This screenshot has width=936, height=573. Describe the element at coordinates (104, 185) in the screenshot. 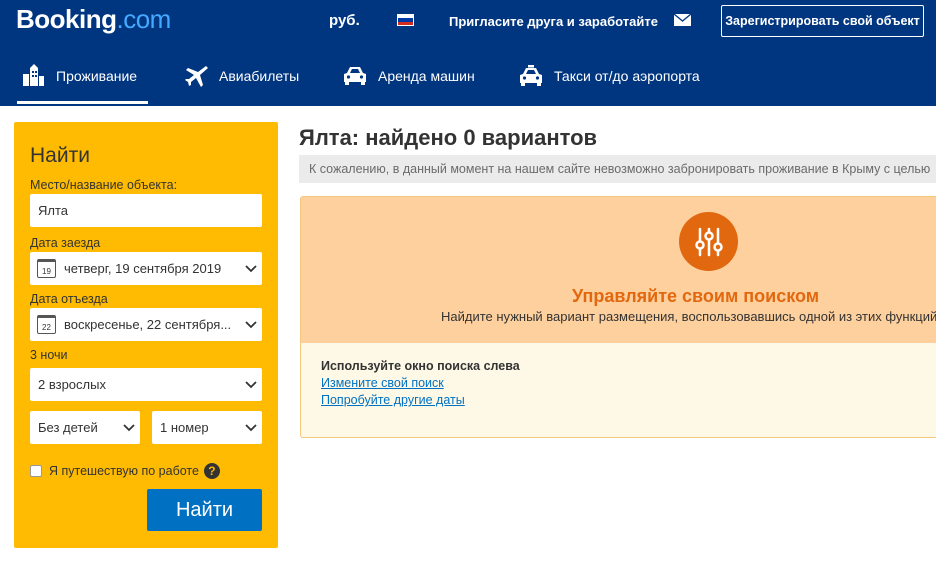

I see `destination-label: Место/название объекта:` at that location.